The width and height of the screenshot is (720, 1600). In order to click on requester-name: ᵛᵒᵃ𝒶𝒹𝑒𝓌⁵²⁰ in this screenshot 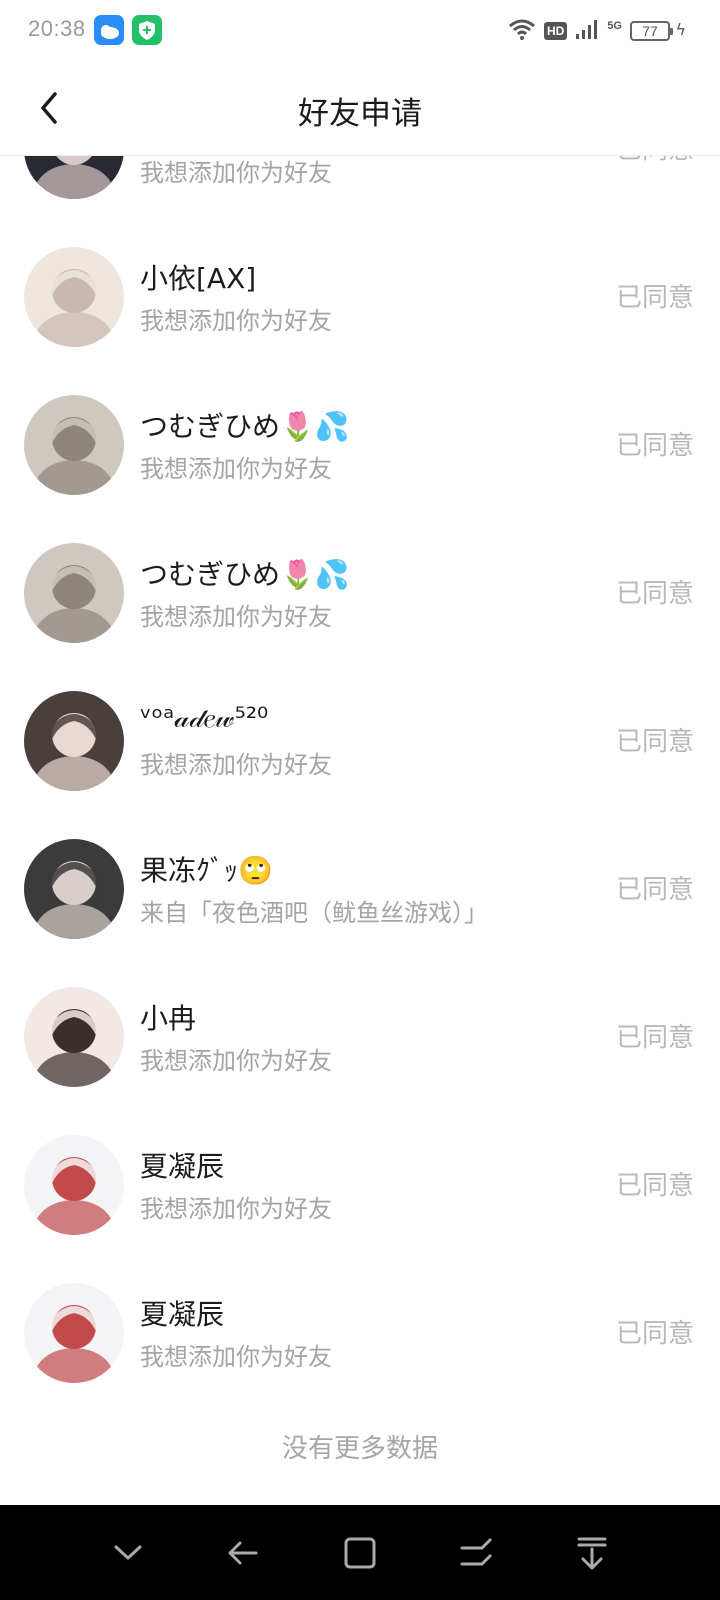, I will do `click(204, 717)`.